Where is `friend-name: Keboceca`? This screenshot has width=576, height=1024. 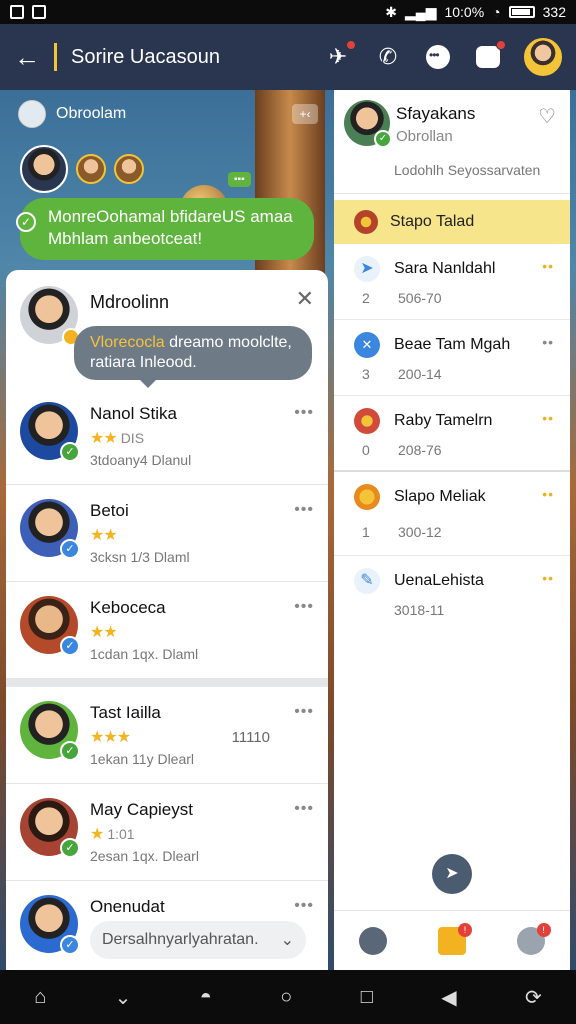 friend-name: Keboceca is located at coordinates (128, 607).